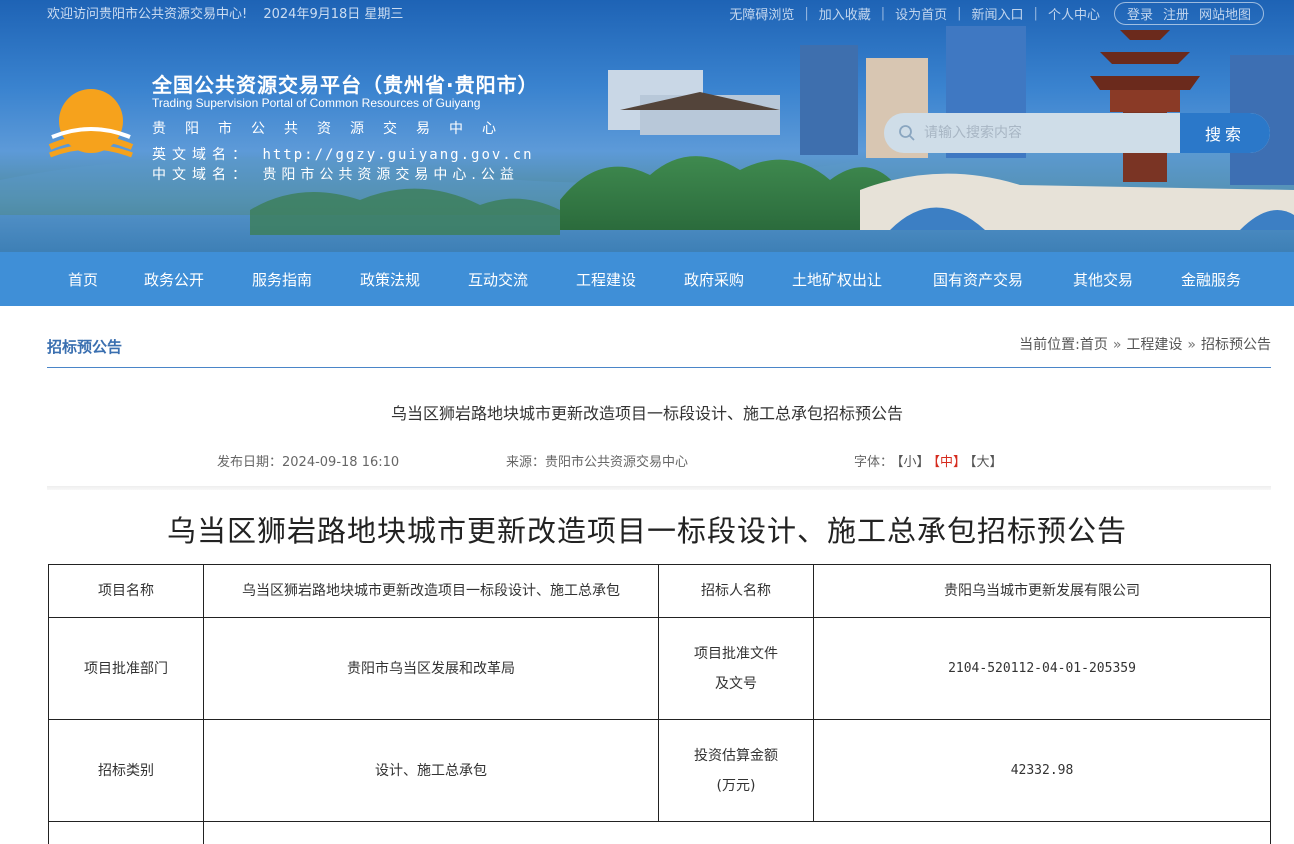 The height and width of the screenshot is (844, 1294). Describe the element at coordinates (1236, 345) in the screenshot. I see `breadcrumb-current: 招标预公告` at that location.